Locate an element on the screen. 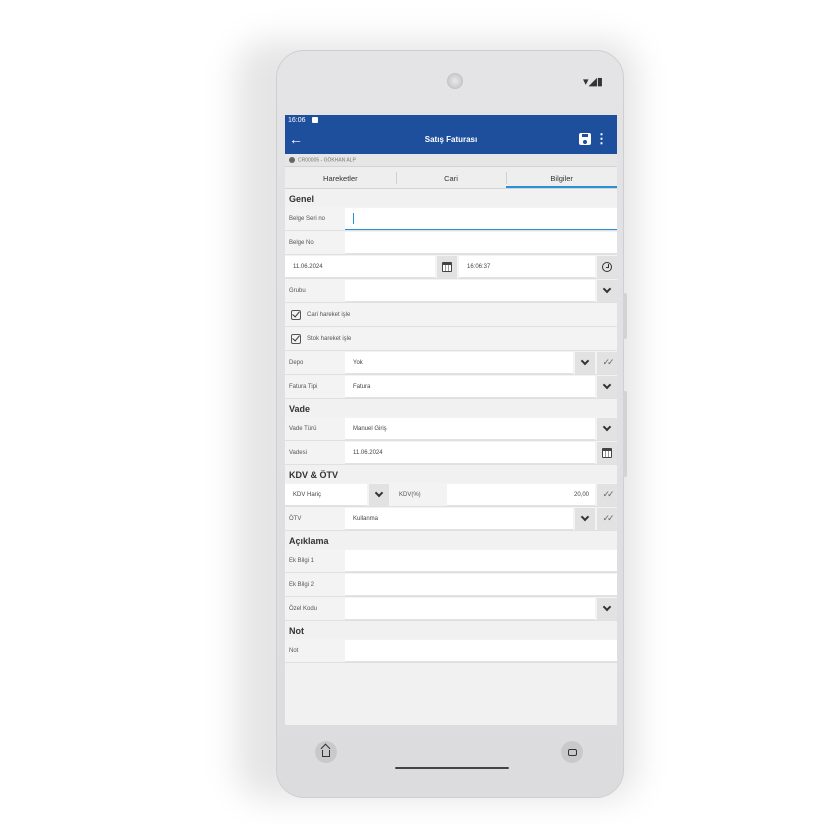 The width and height of the screenshot is (824, 824). ozel-kodu-dropdown-button is located at coordinates (607, 608).